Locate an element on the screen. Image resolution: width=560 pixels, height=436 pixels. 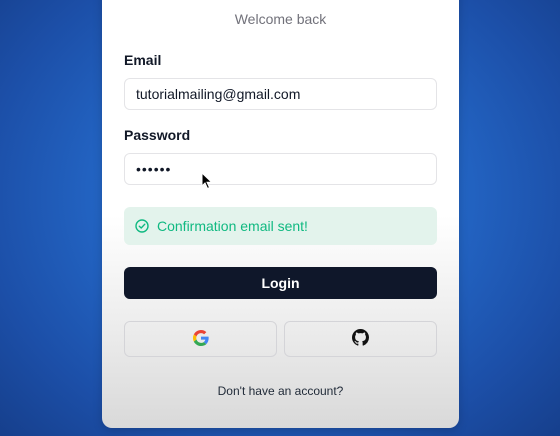
github-icon is located at coordinates (360, 339).